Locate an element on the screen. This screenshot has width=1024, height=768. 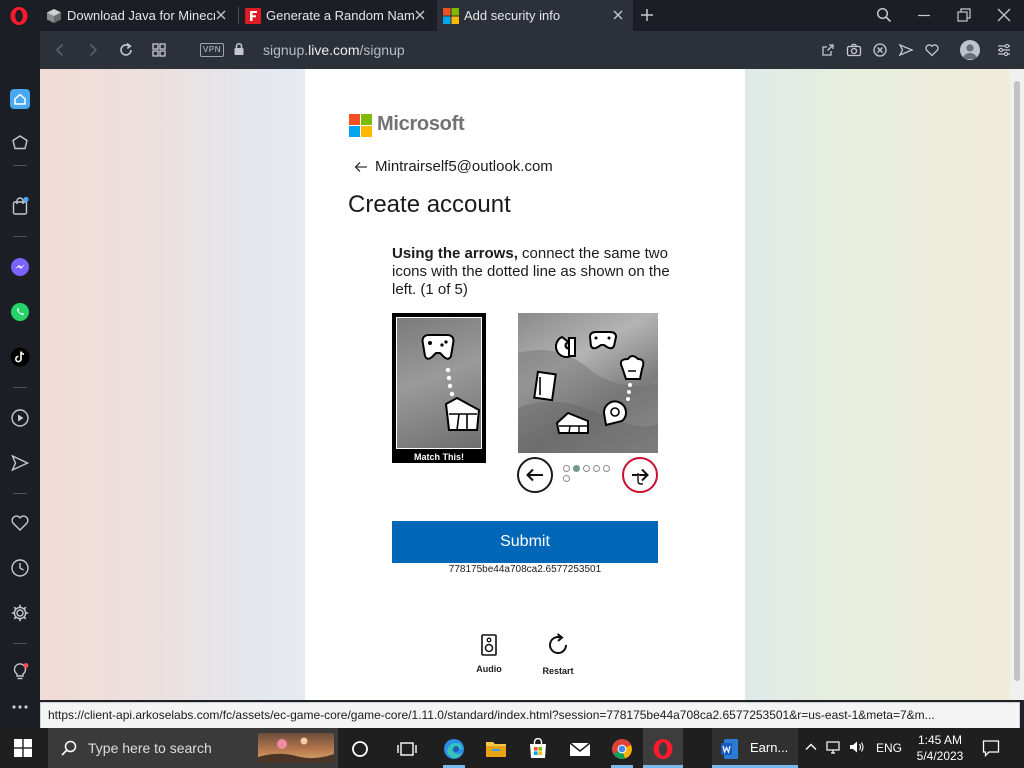
mail-icon is located at coordinates (580, 749).